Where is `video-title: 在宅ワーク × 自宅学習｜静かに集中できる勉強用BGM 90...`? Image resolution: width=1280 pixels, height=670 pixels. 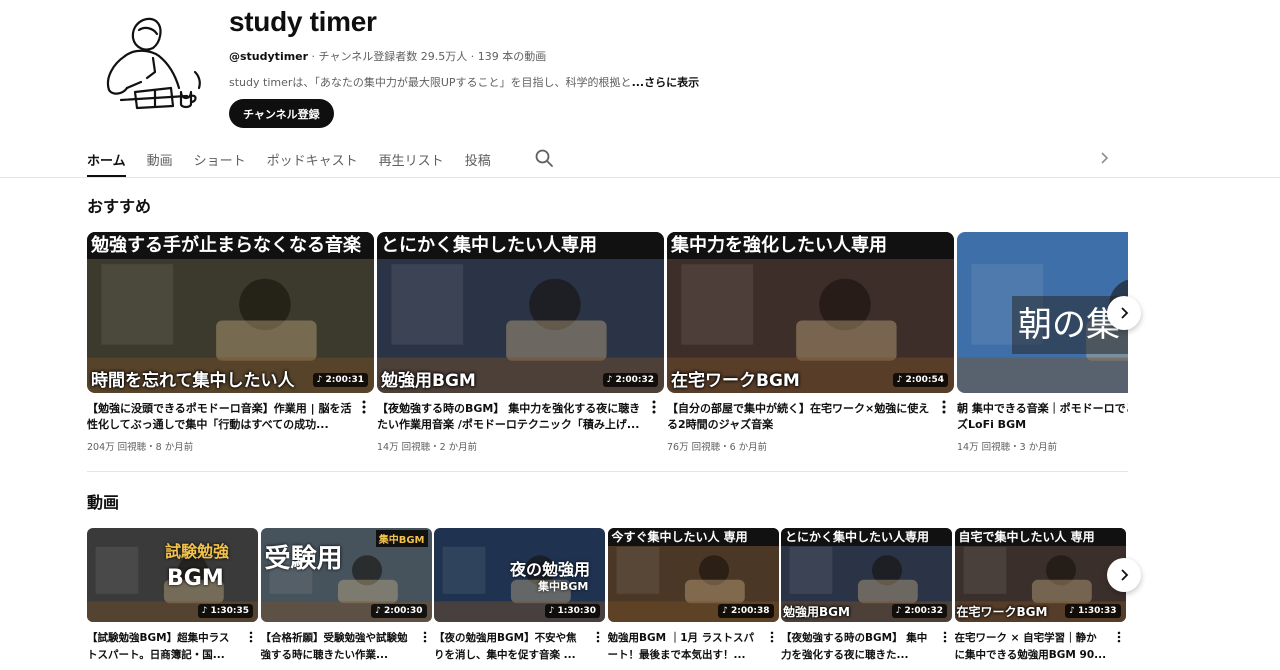
video-title: 在宅ワーク × 自宅学習｜静かに集中できる勉強用BGM 90... is located at coordinates (1031, 647).